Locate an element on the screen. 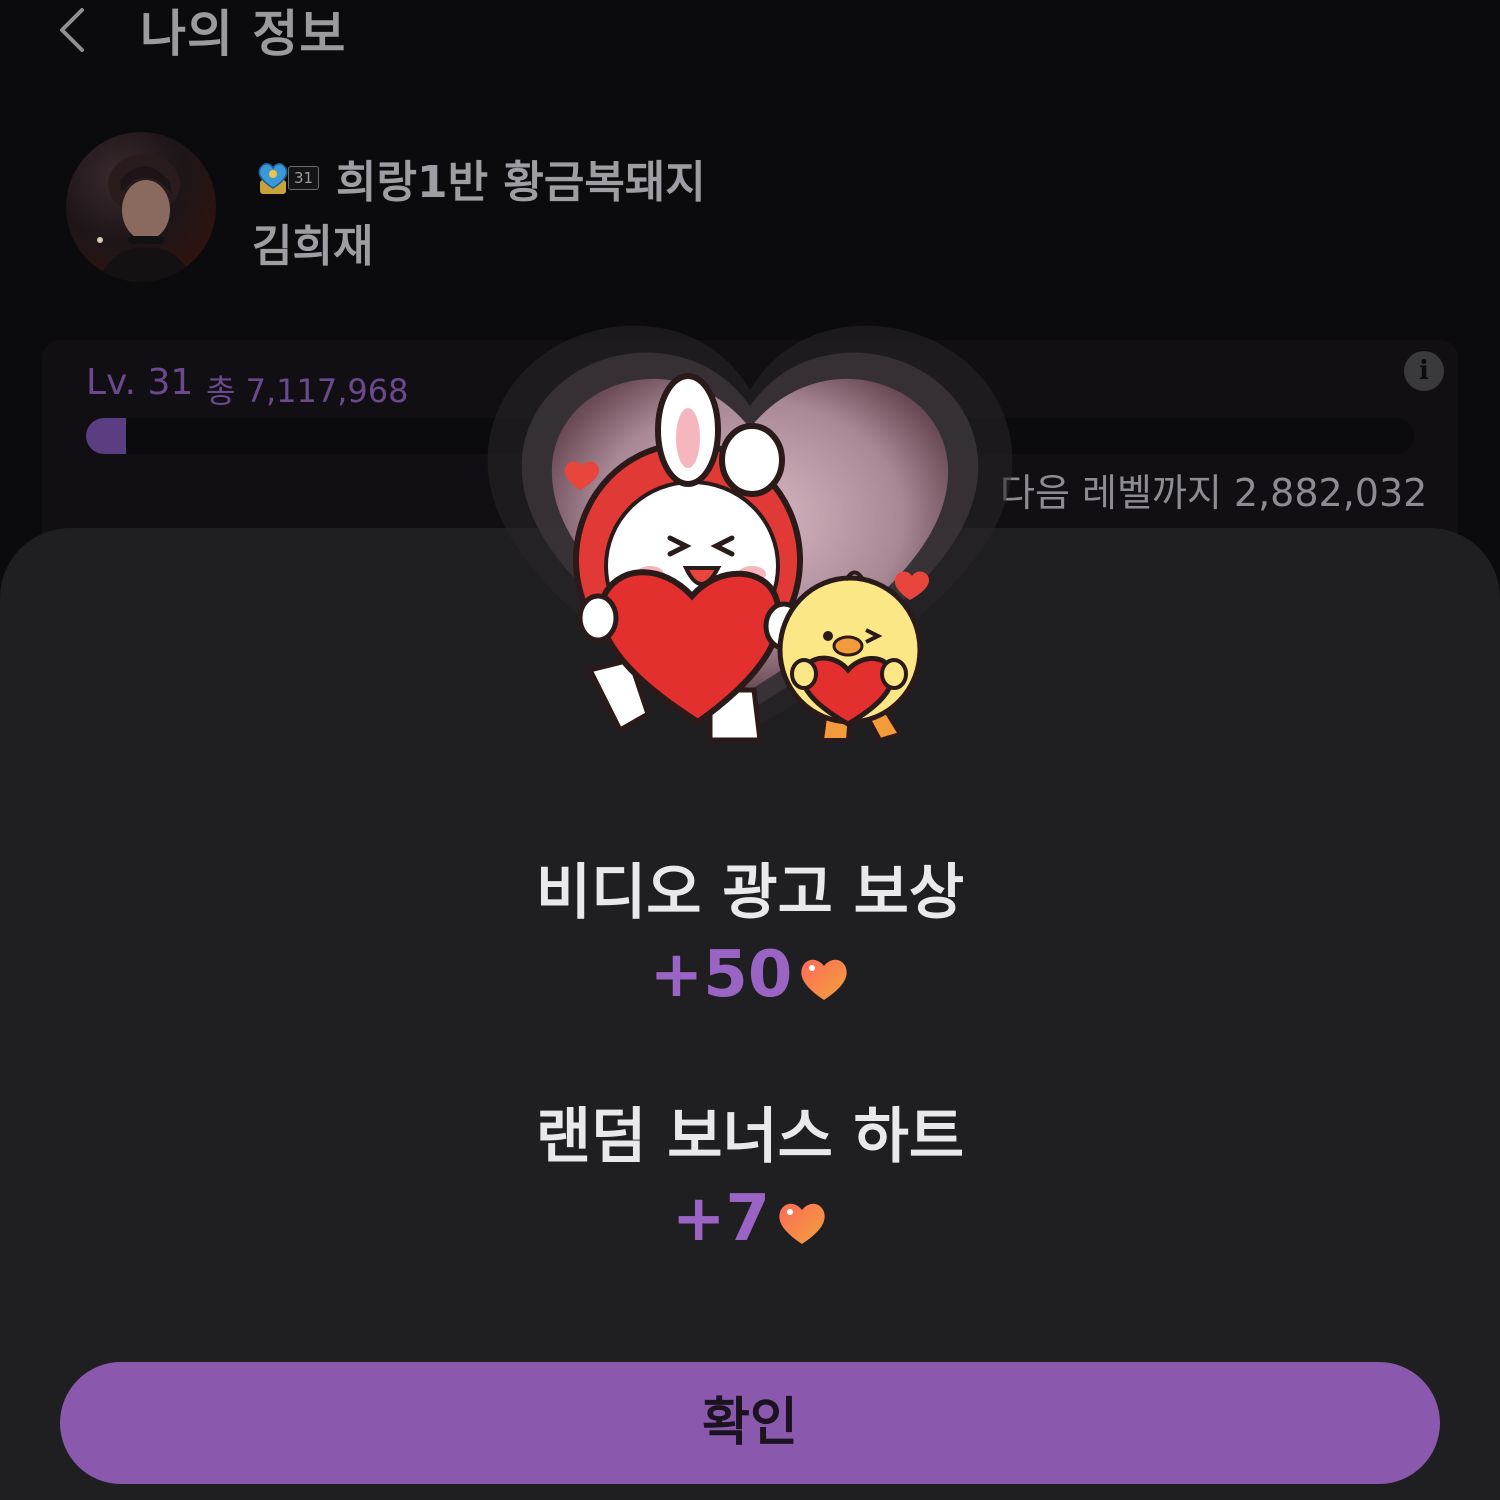 This screenshot has width=1500, height=1500. blue-heart-badge-icon is located at coordinates (273, 178).